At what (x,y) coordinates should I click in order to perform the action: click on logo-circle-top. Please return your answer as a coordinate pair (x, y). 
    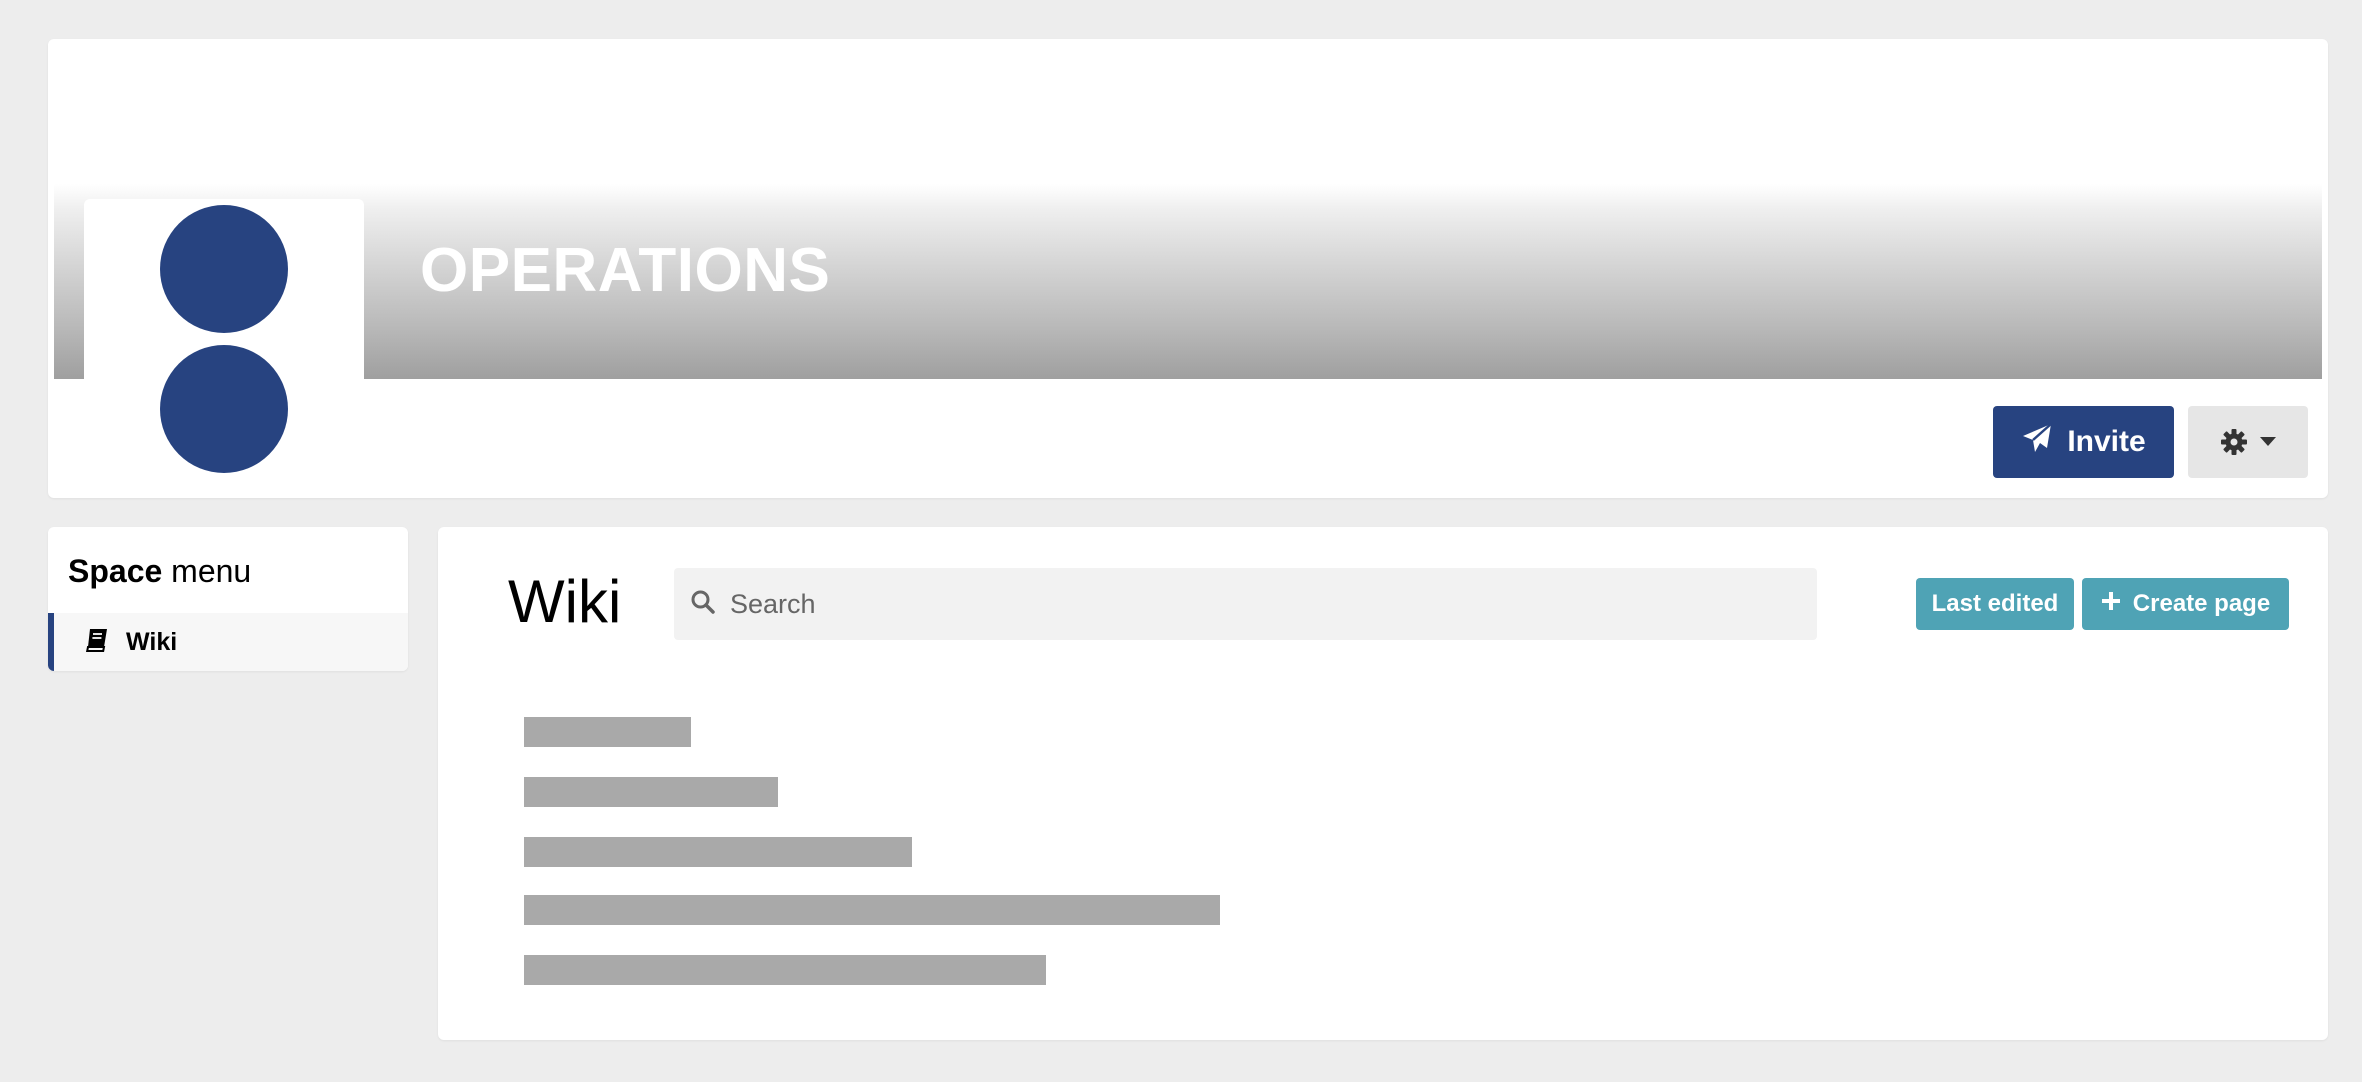
    Looking at the image, I should click on (224, 269).